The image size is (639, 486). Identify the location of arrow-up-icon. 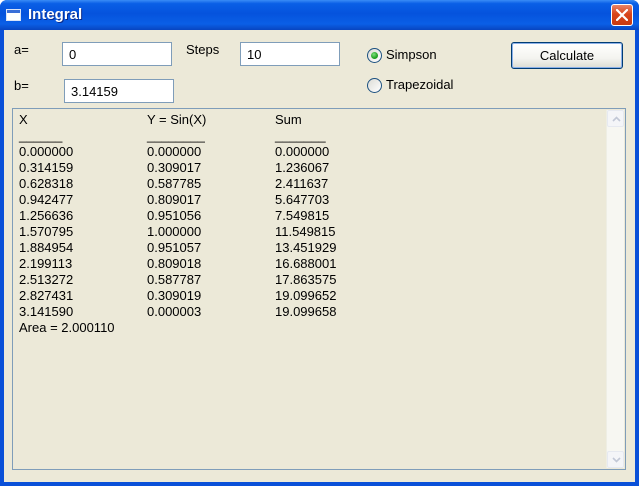
(616, 119).